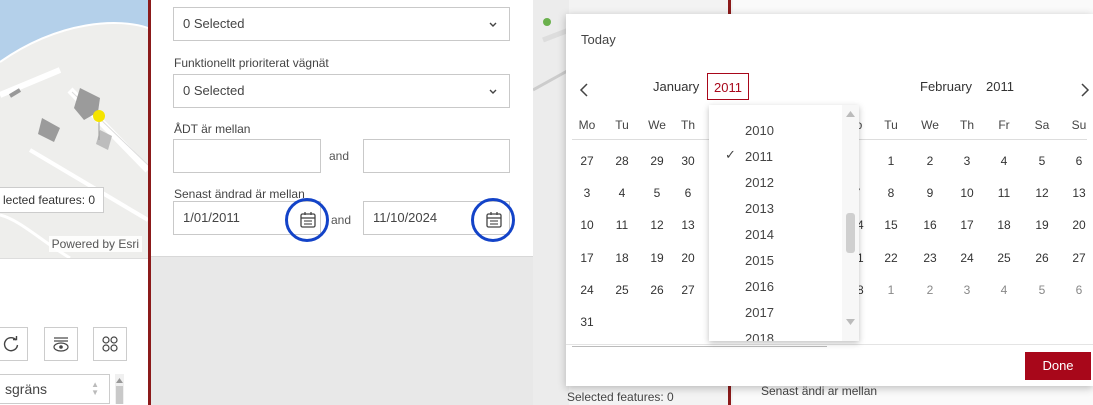 The width and height of the screenshot is (1093, 405). What do you see at coordinates (110, 344) in the screenshot?
I see `grid-view-button` at bounding box center [110, 344].